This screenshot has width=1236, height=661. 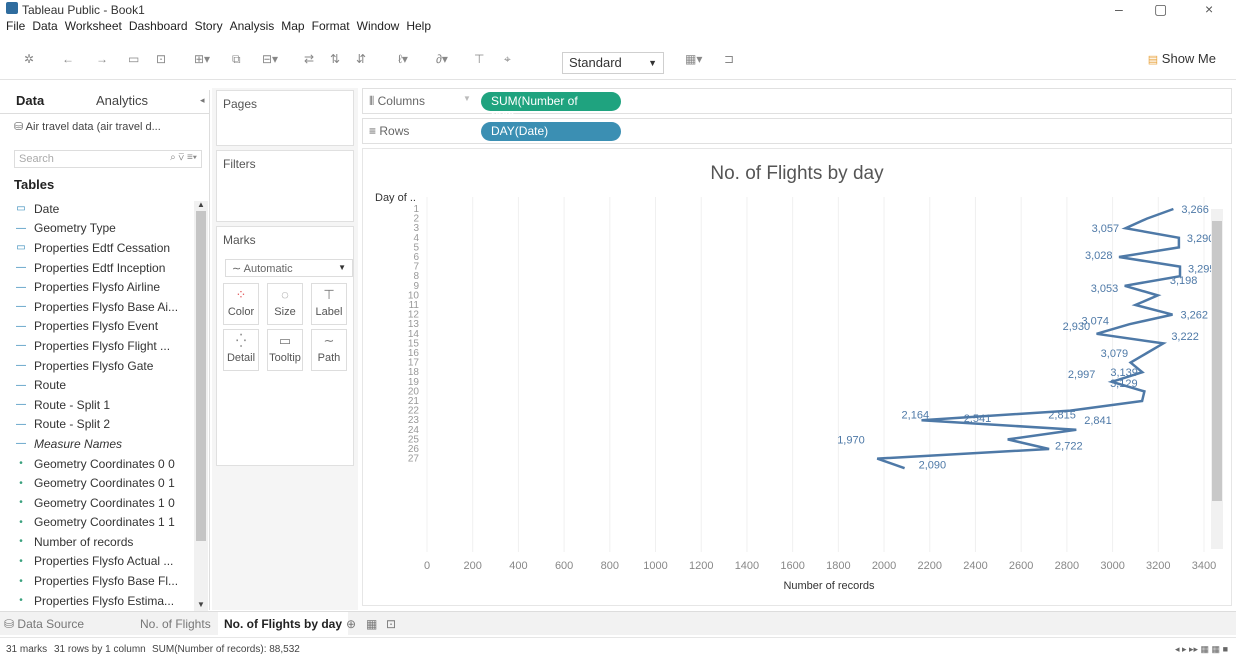 I want to click on rows-shelf-label: ≡ Rows, so click(x=389, y=131).